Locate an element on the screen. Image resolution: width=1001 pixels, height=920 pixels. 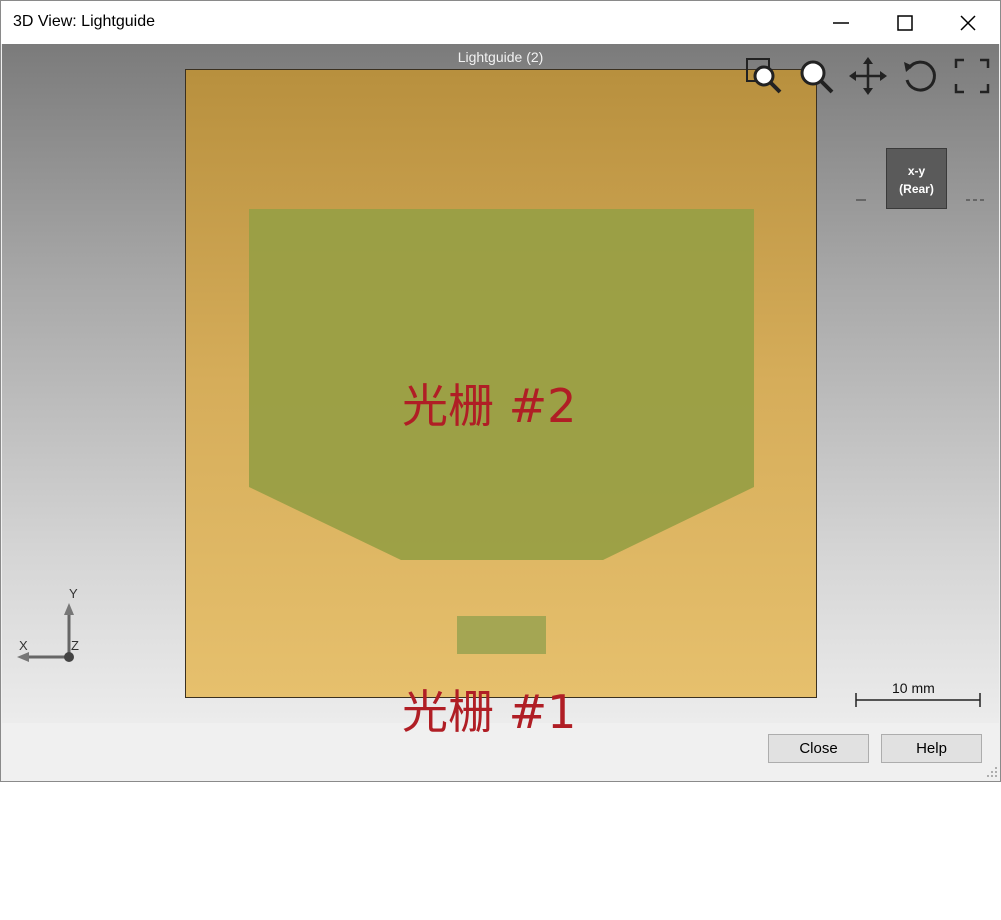
close-window-button is located at coordinates (968, 22).